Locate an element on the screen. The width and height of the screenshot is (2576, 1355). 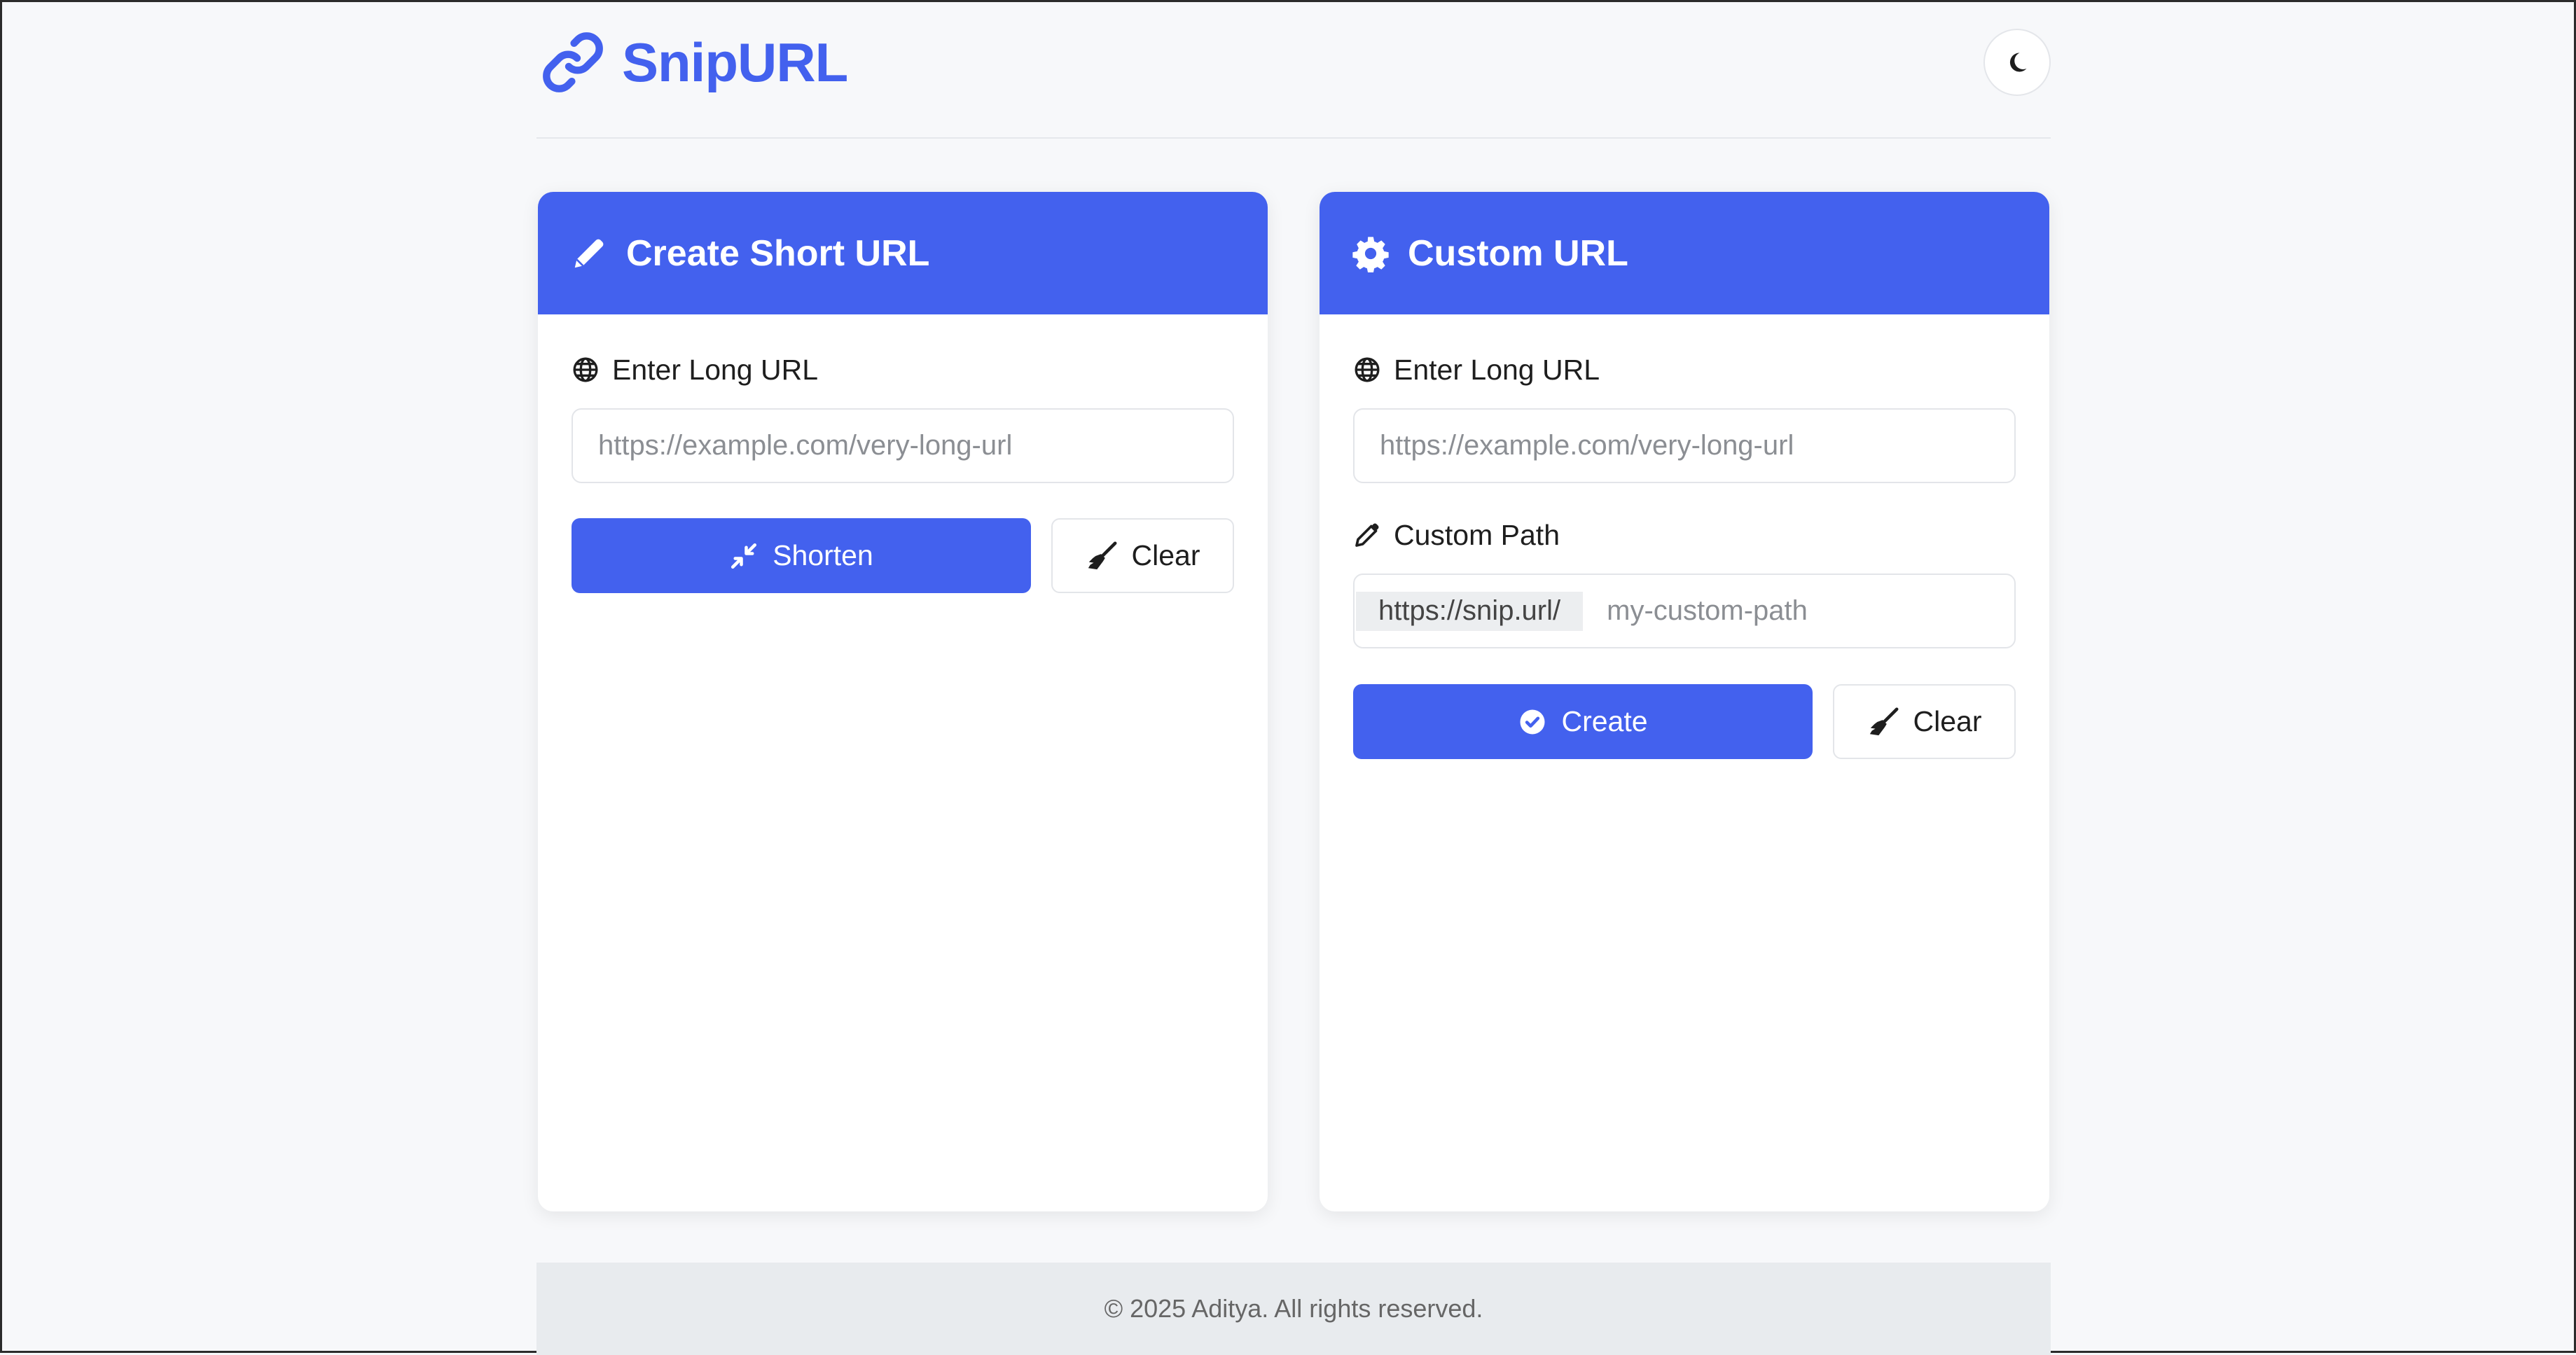
logo: SnipURL is located at coordinates (693, 62).